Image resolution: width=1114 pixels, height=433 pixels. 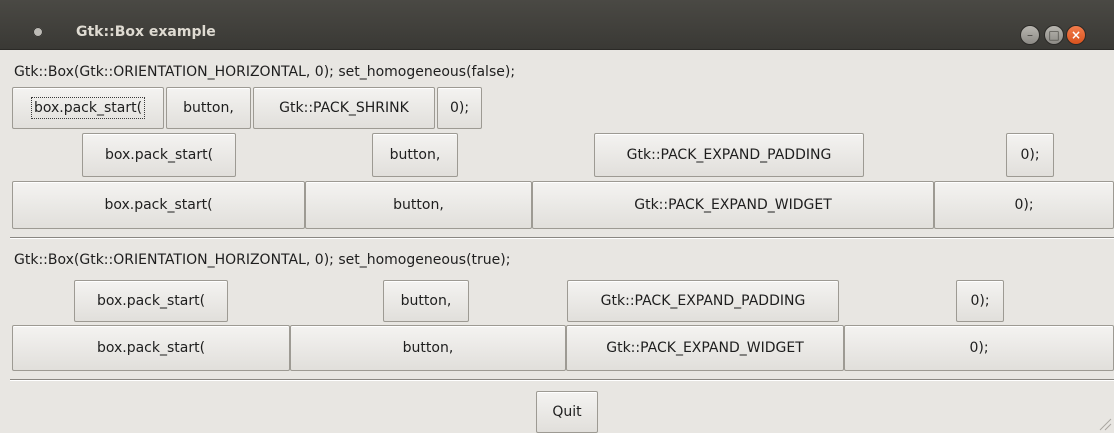 I want to click on maximize-button: □, so click(x=1054, y=35).